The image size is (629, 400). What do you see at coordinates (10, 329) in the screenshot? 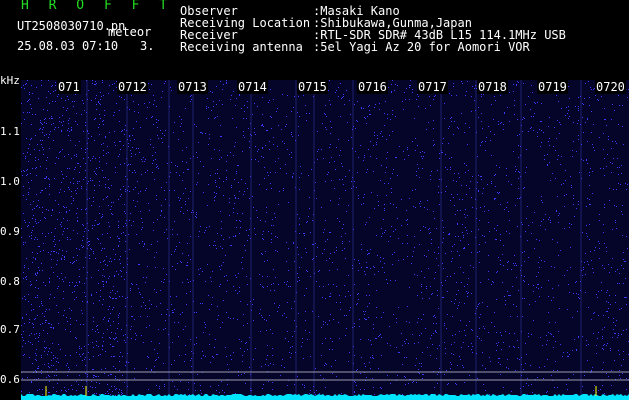
I see `y-tick-0-7: 0.7` at bounding box center [10, 329].